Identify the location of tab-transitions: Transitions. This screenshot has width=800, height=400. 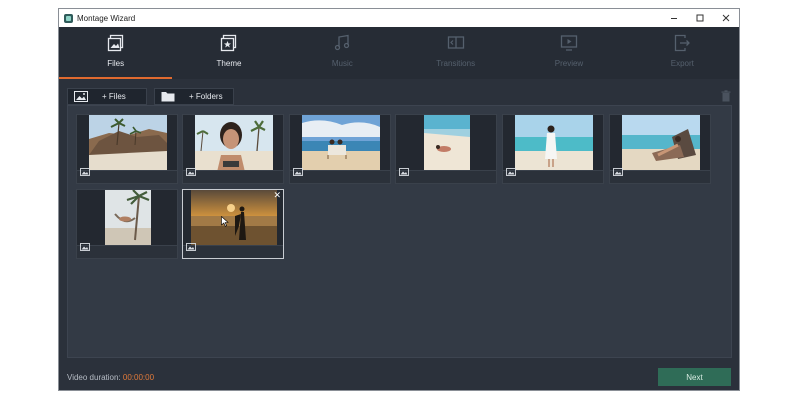
(455, 53).